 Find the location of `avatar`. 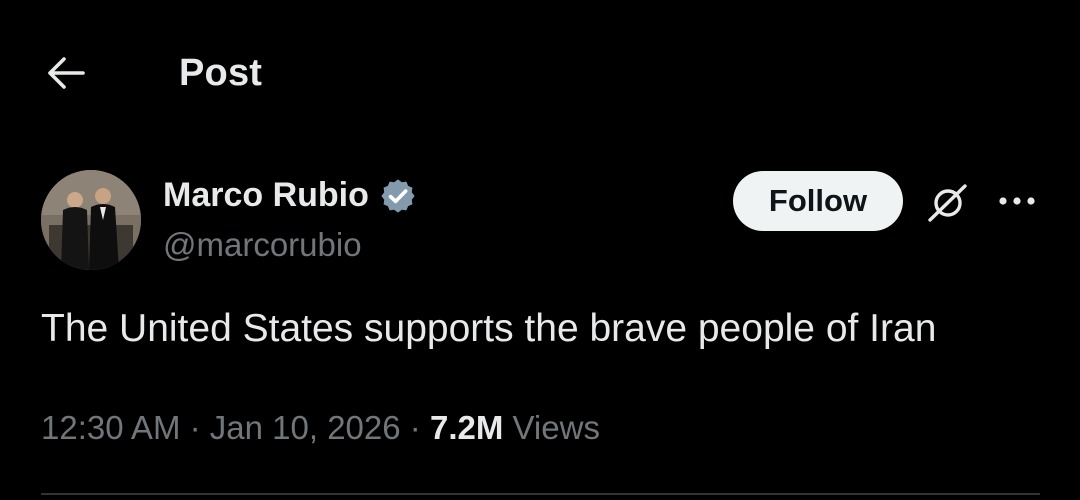

avatar is located at coordinates (91, 220).